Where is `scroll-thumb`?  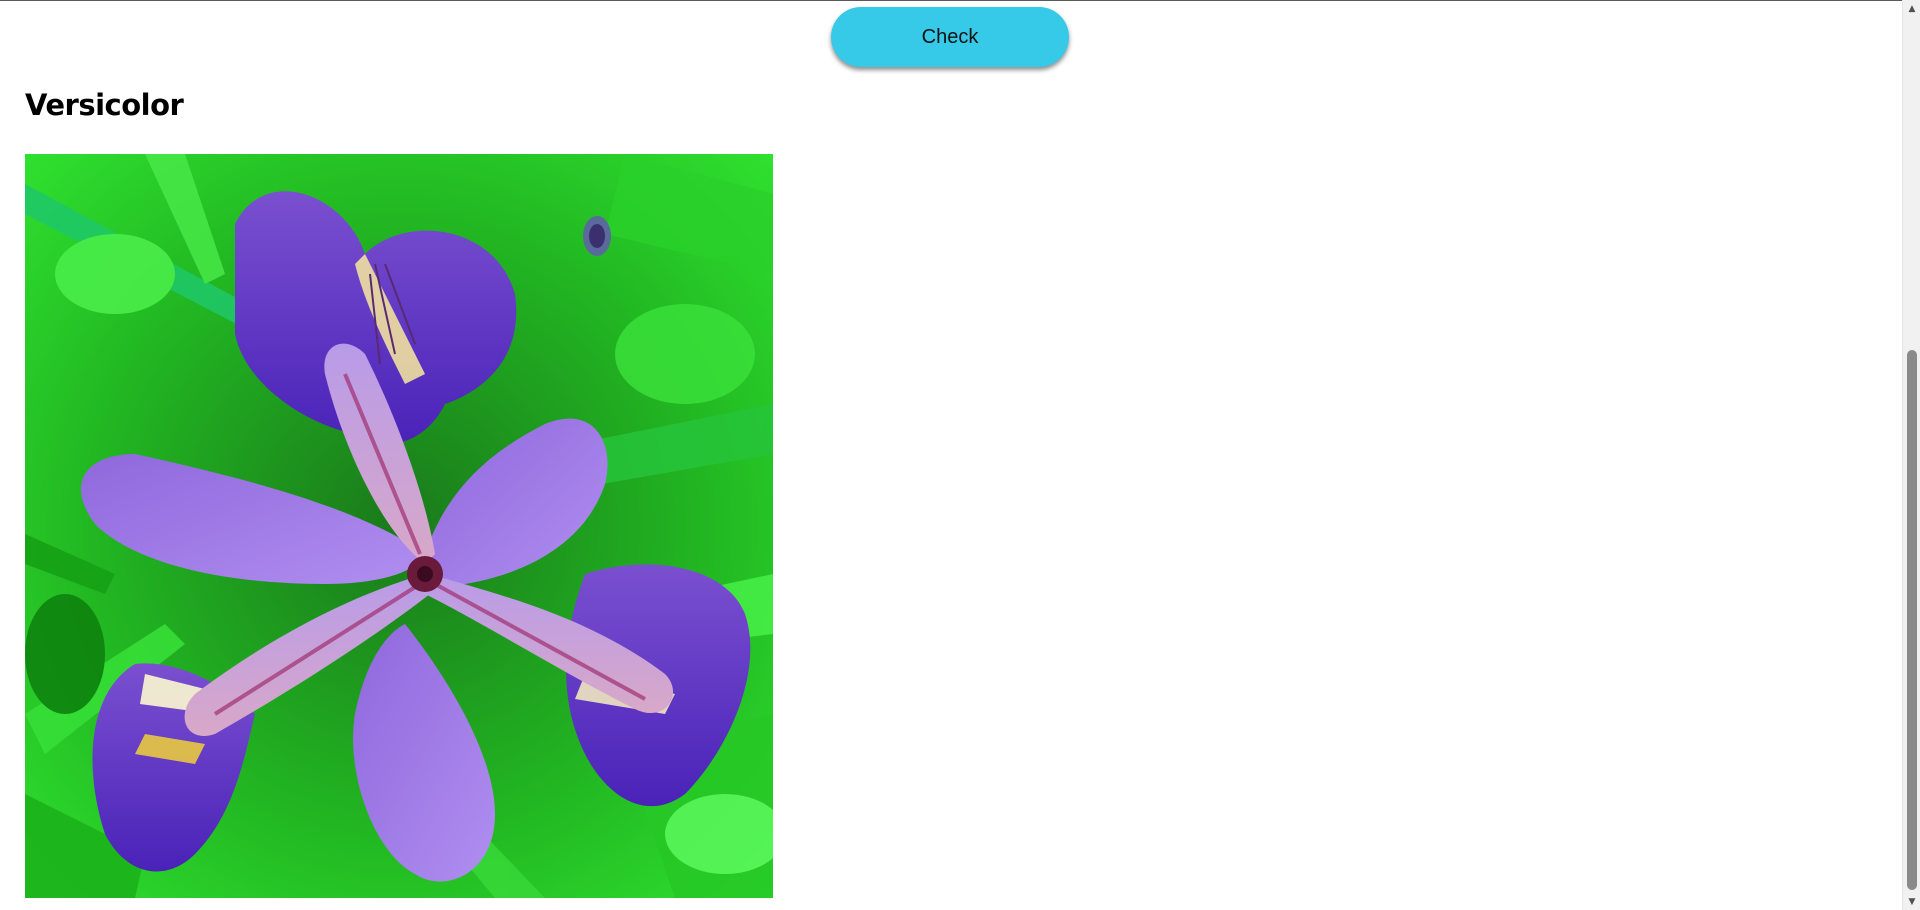
scroll-thumb is located at coordinates (1912, 620).